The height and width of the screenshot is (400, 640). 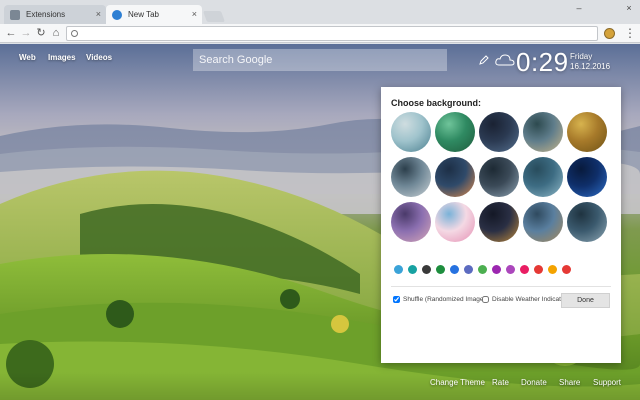 I want to click on rate-link: Rate, so click(x=500, y=382).